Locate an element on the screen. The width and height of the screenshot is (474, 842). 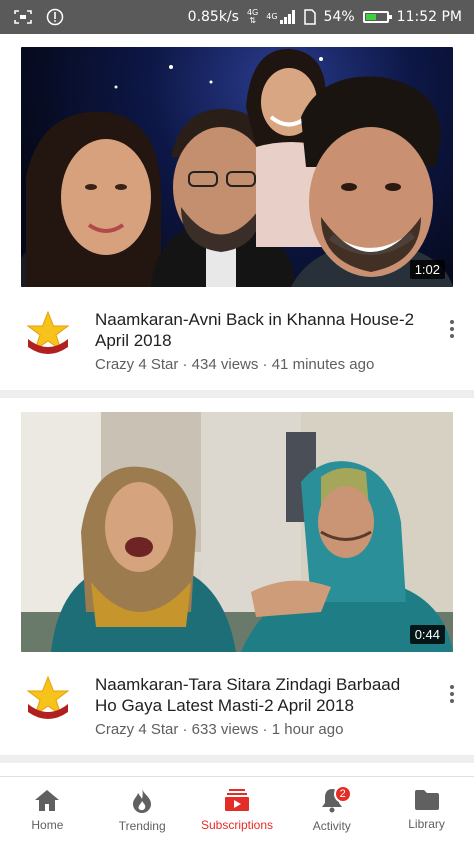
video-meta: Crazy 4 Star · 633 views · 1 hour ago is located at coordinates (219, 729).